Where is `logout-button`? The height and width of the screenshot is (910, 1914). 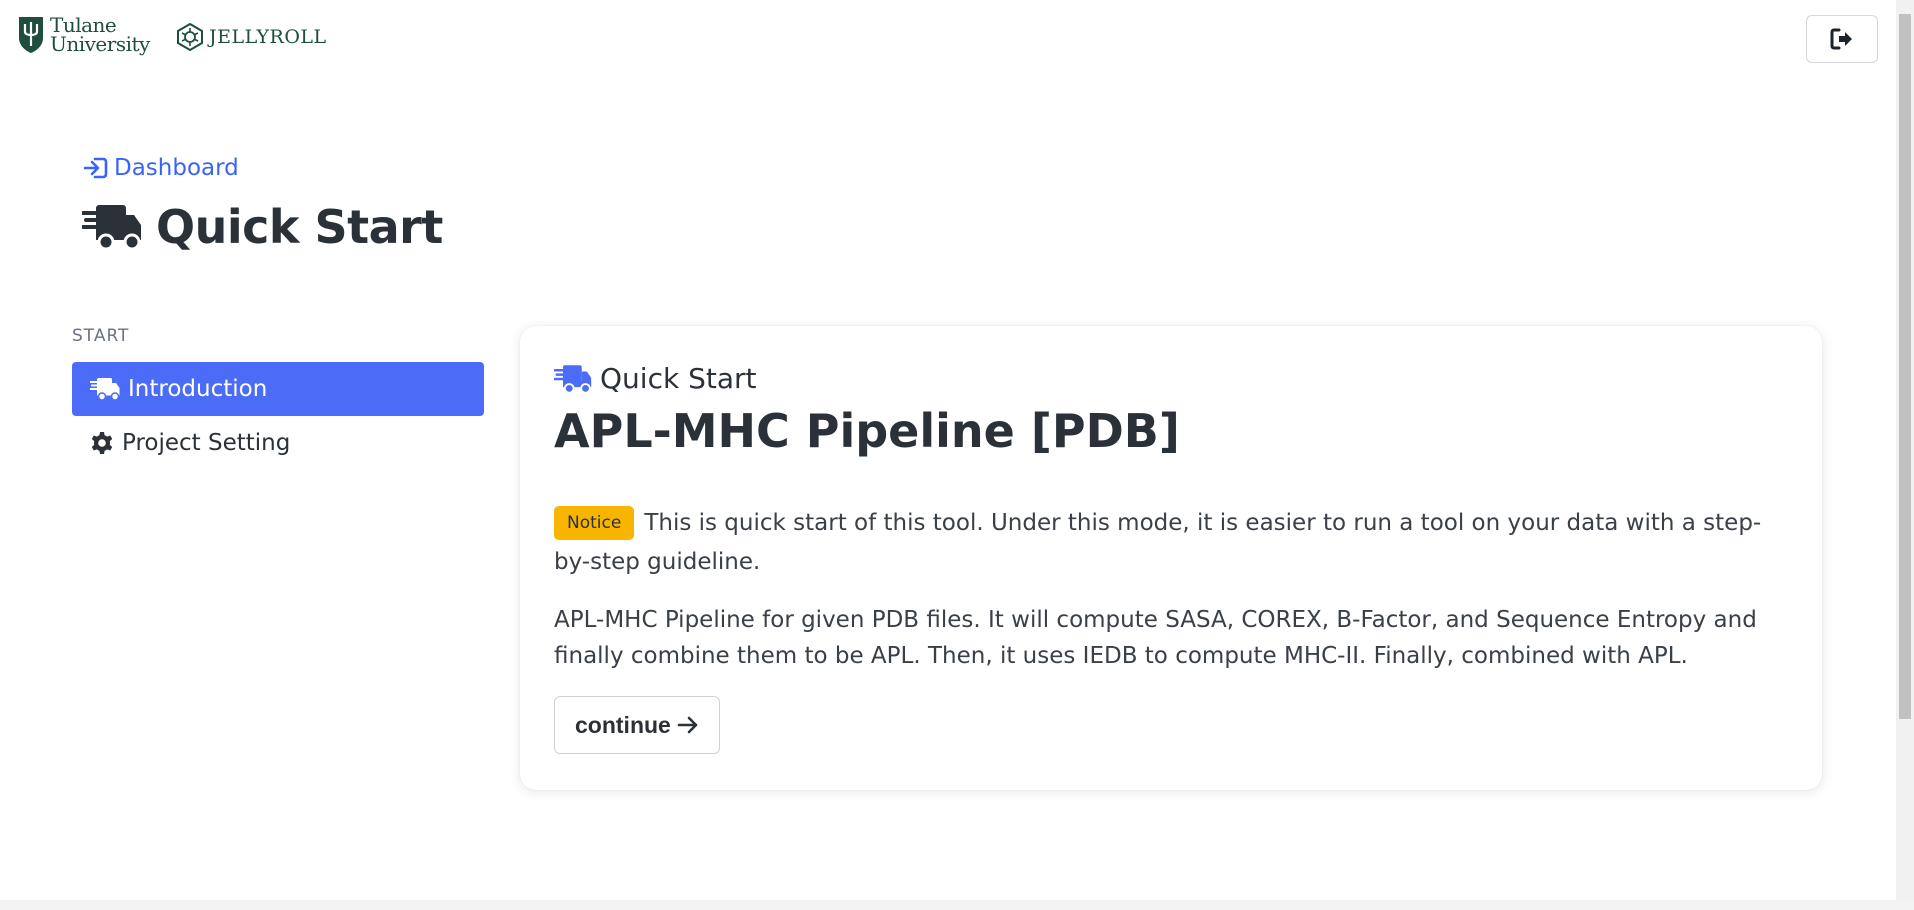 logout-button is located at coordinates (1842, 39).